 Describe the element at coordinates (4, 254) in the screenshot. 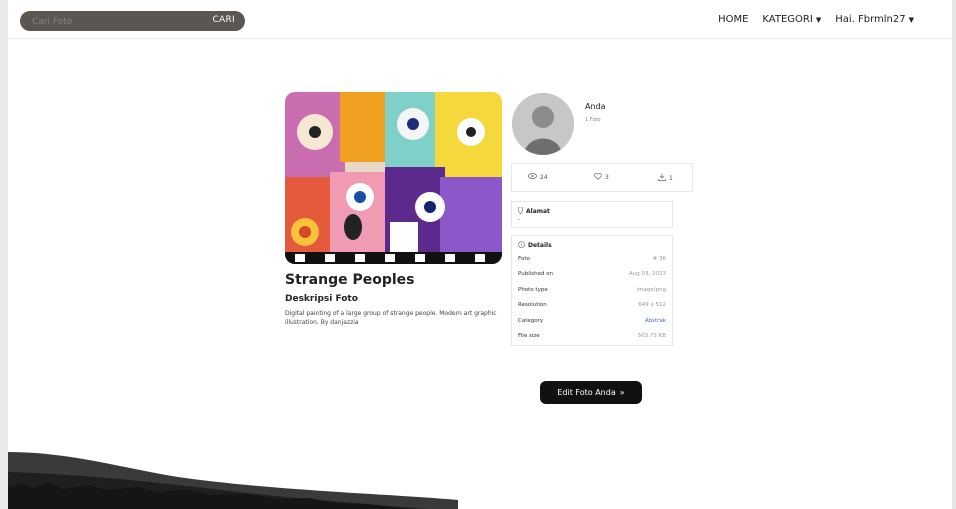

I see `left-frame` at that location.